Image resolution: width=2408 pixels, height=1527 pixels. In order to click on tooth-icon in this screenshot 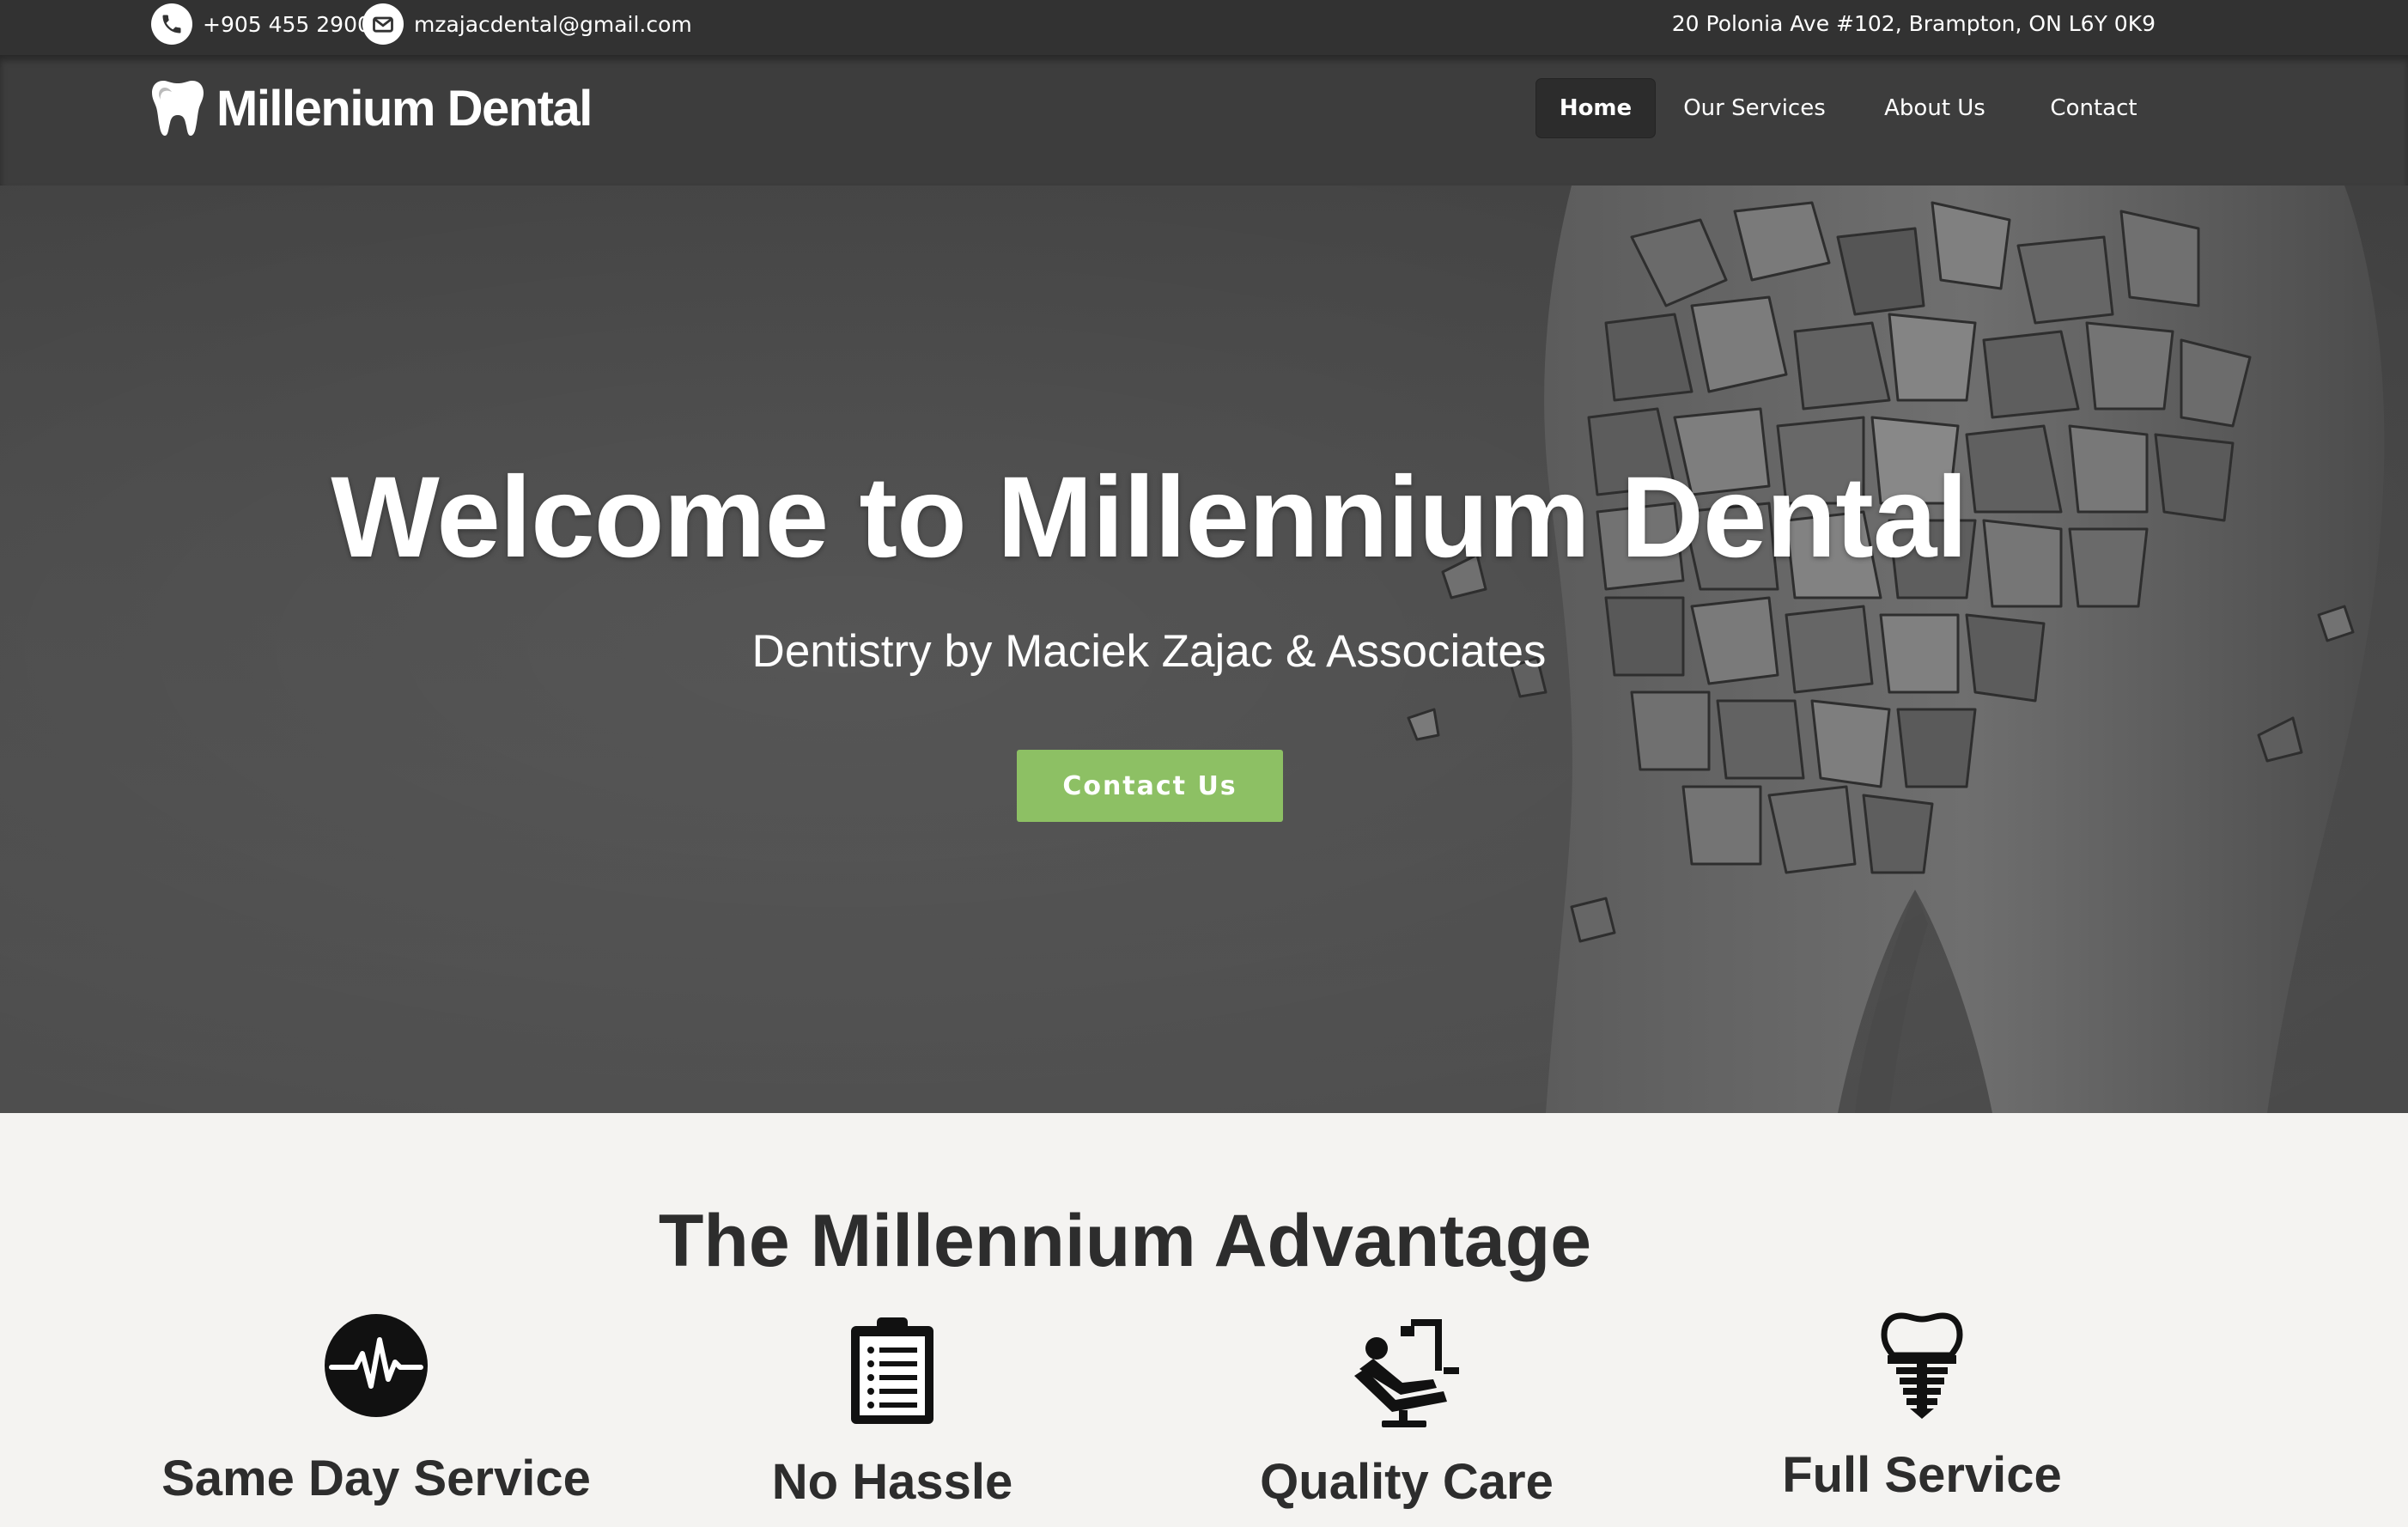, I will do `click(178, 108)`.